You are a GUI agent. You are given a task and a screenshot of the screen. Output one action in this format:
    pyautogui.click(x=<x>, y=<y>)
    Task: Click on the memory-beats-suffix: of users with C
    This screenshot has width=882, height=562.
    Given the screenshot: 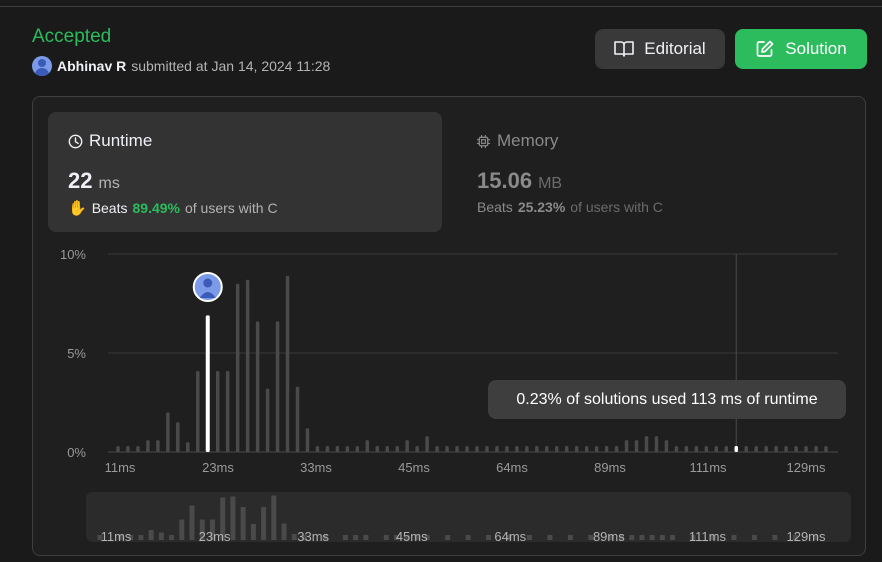 What is the action you would take?
    pyautogui.click(x=616, y=207)
    